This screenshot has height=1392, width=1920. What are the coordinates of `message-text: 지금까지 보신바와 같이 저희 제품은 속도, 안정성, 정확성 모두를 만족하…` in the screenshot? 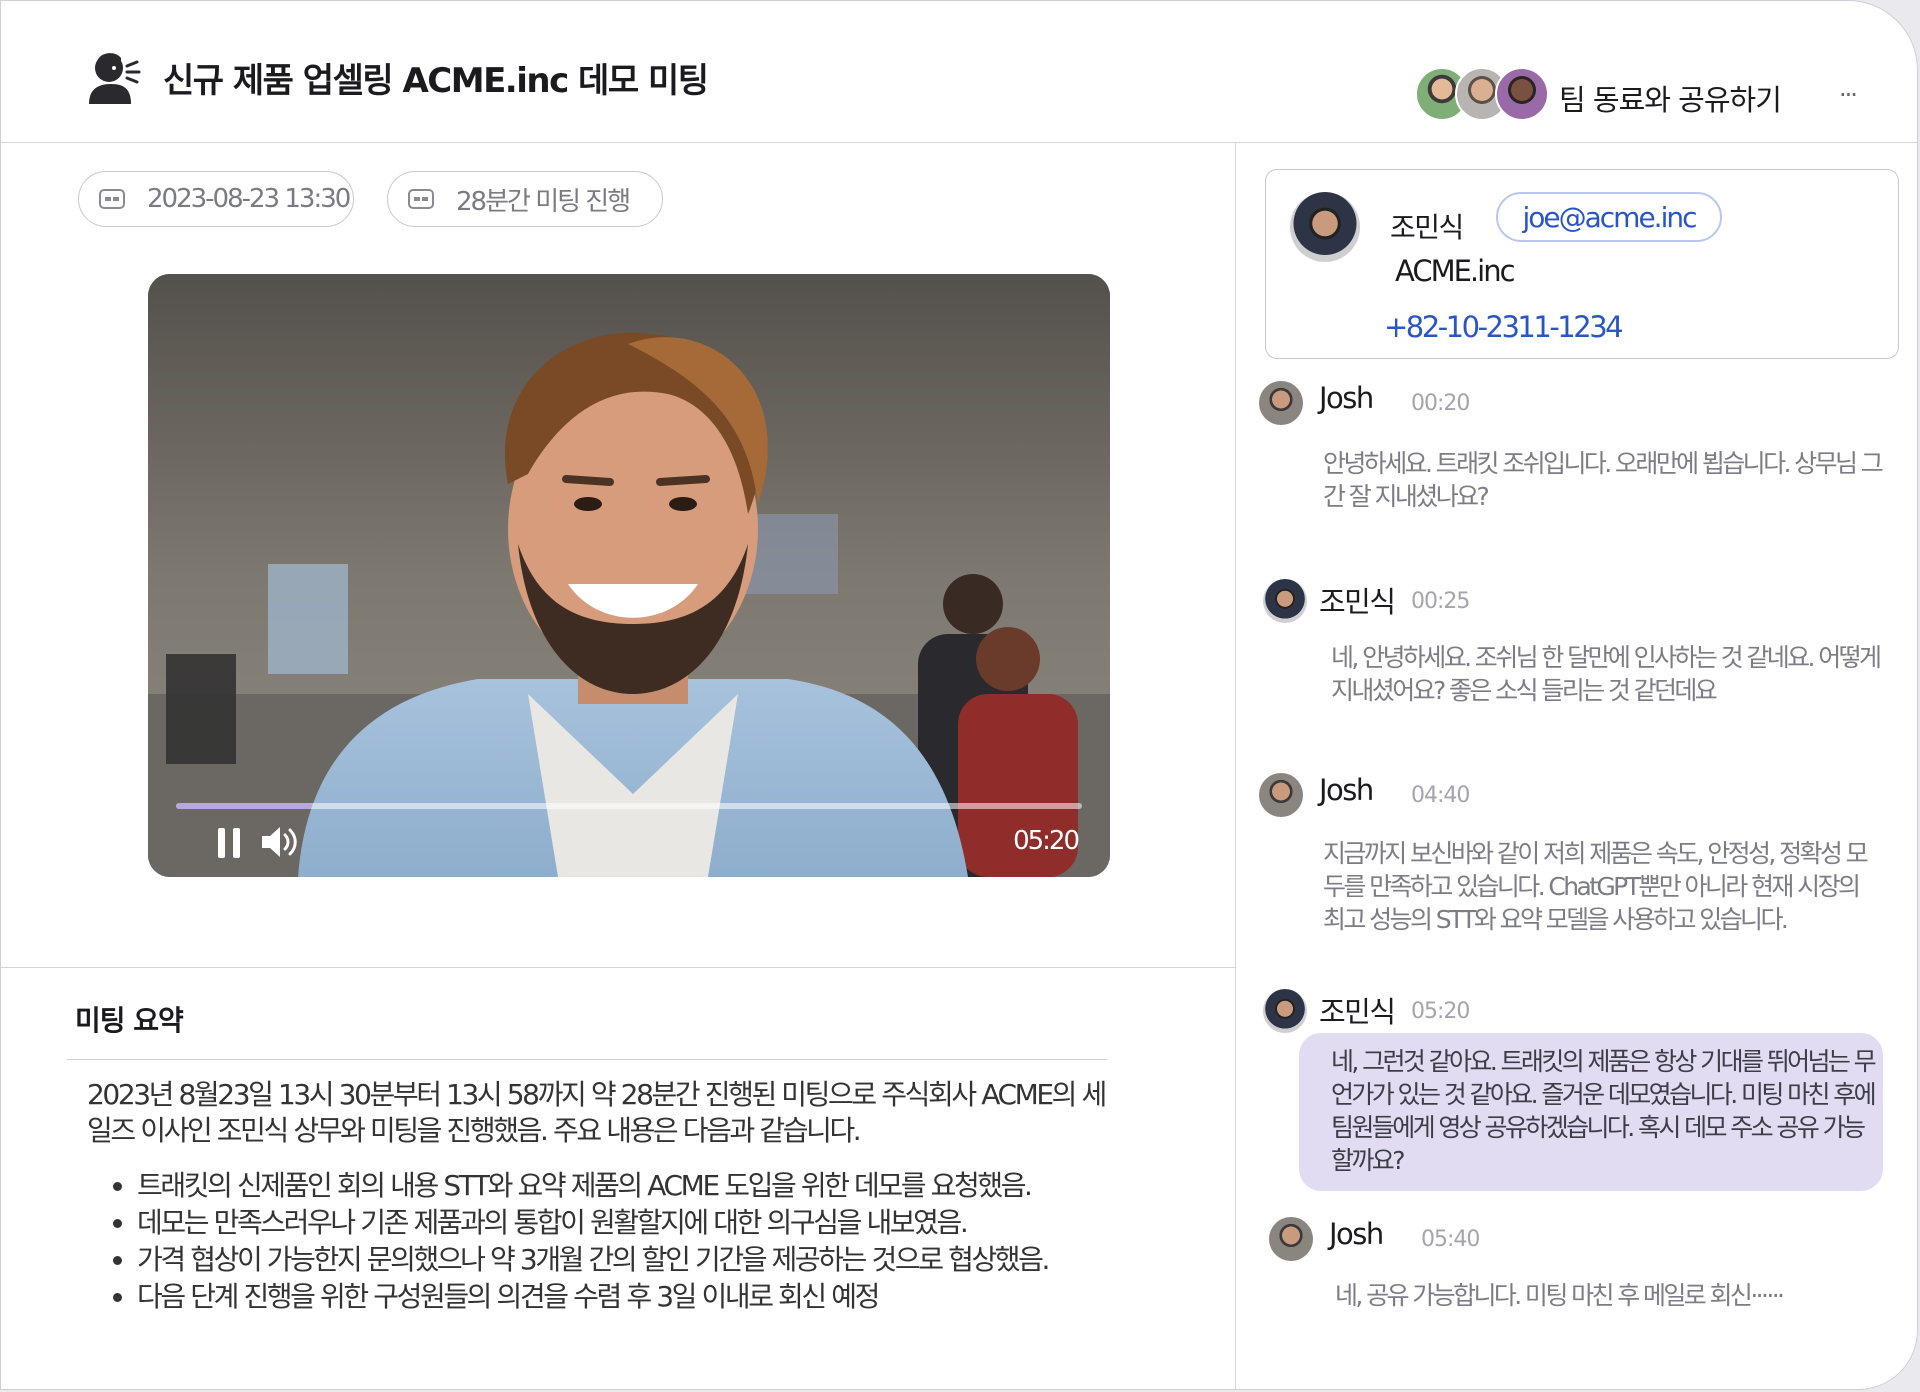 It's located at (1596, 886).